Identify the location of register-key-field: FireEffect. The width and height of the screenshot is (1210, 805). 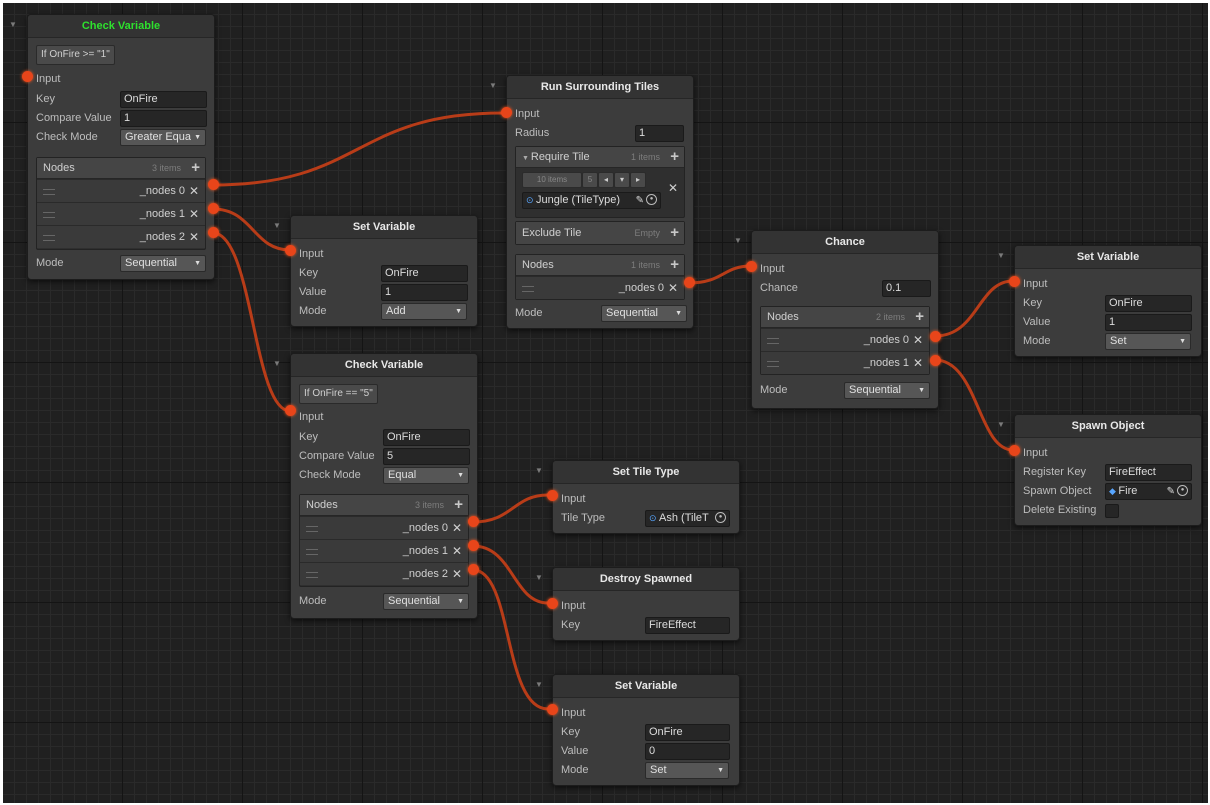
(1148, 472).